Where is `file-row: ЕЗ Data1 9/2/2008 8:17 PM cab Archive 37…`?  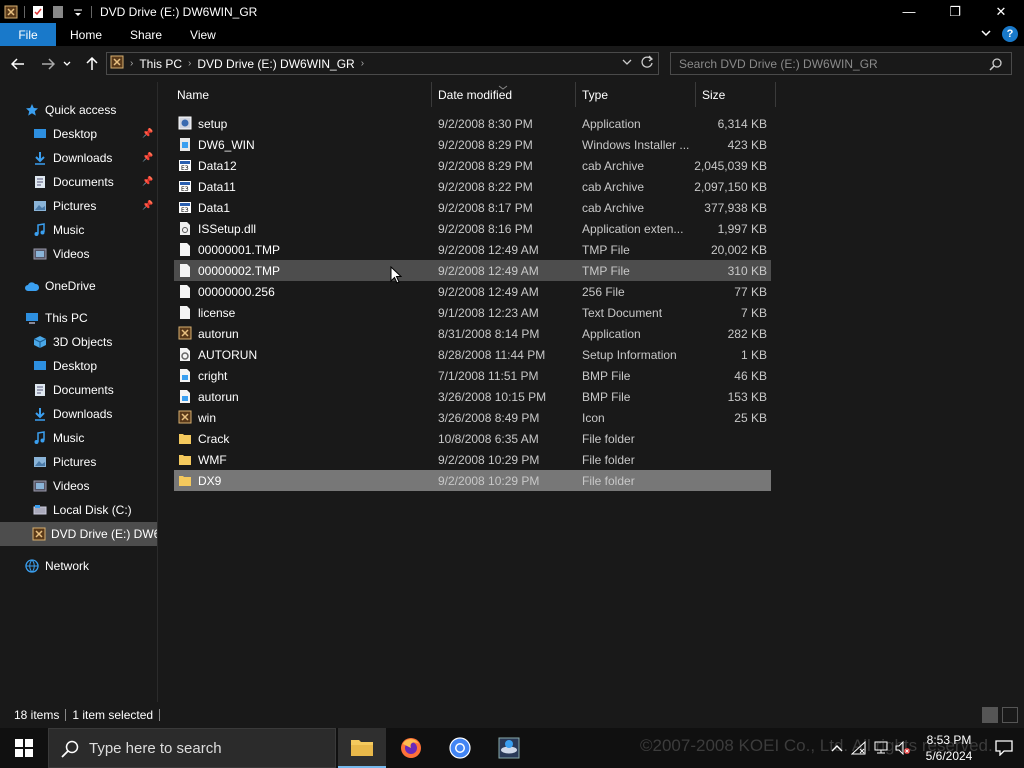
file-row: ЕЗ Data1 9/2/2008 8:17 PM cab Archive 37… is located at coordinates (472, 207).